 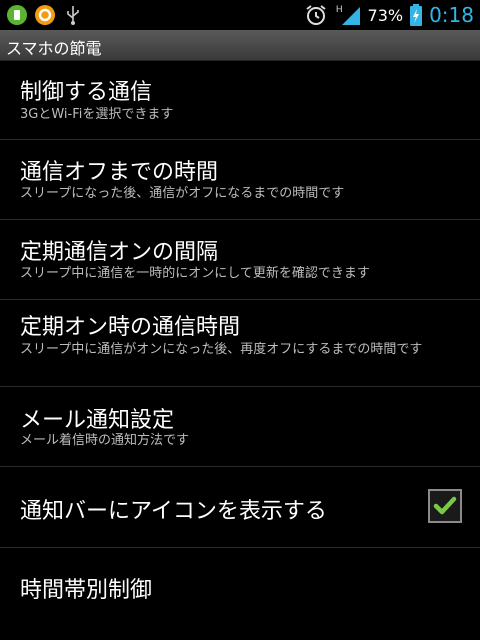 I want to click on setting-summary: スリープになった後、通信がオフになるまでの時間です, so click(x=182, y=193).